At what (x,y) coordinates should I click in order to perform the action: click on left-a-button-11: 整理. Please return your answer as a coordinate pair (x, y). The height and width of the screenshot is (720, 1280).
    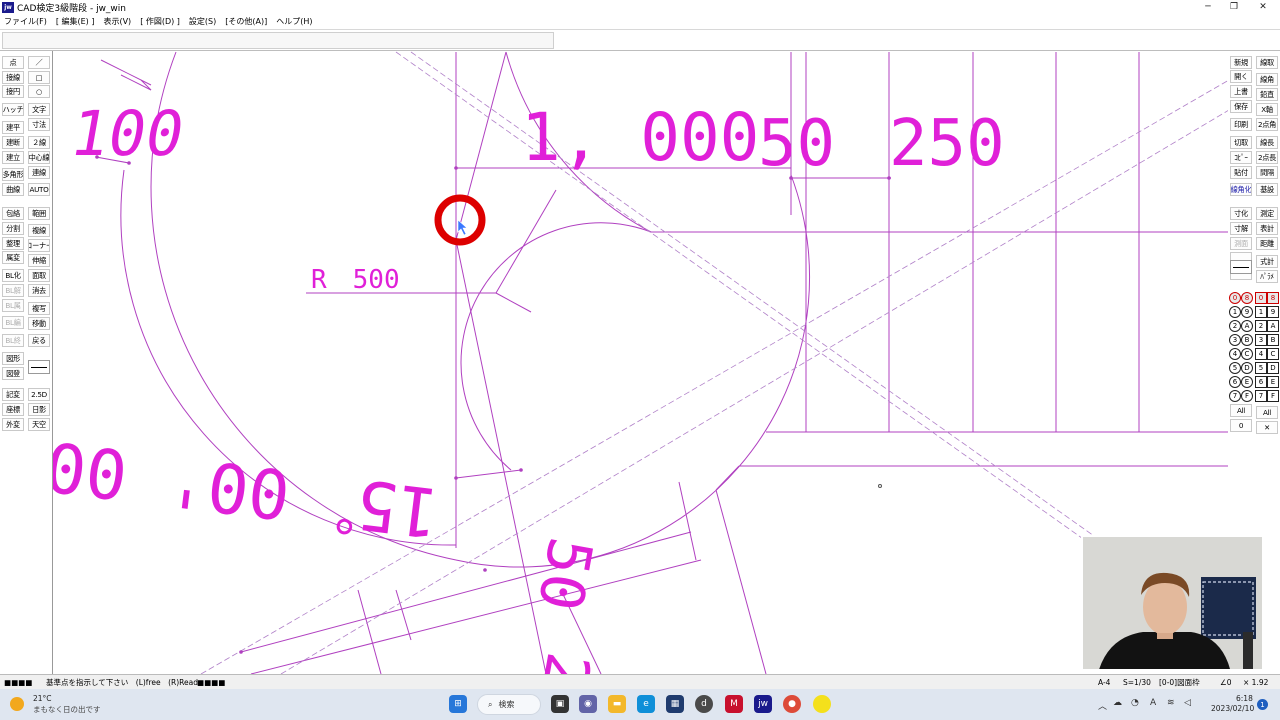
    Looking at the image, I should click on (13, 243).